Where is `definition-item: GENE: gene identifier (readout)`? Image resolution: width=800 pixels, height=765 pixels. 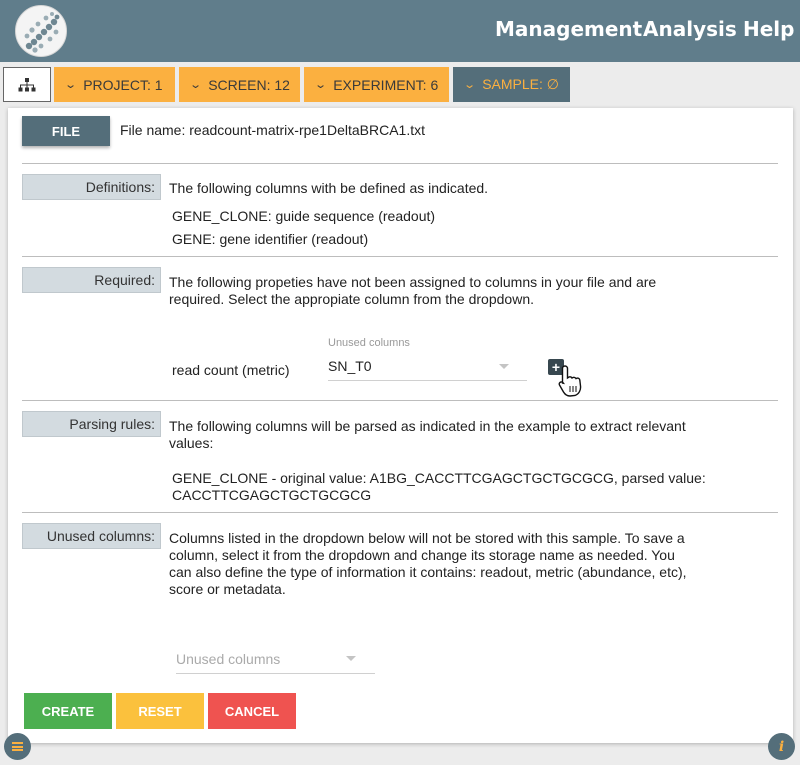 definition-item: GENE: gene identifier (readout) is located at coordinates (270, 239).